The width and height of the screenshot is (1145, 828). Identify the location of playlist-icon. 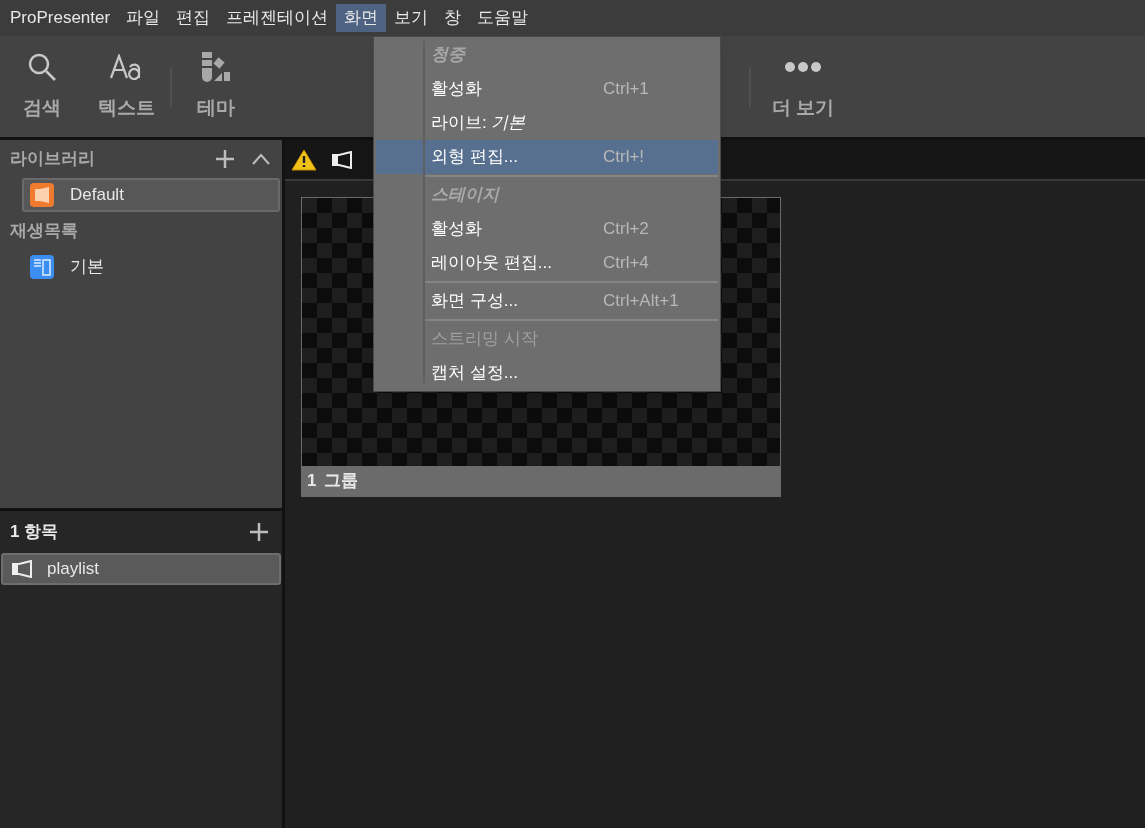
(42, 266).